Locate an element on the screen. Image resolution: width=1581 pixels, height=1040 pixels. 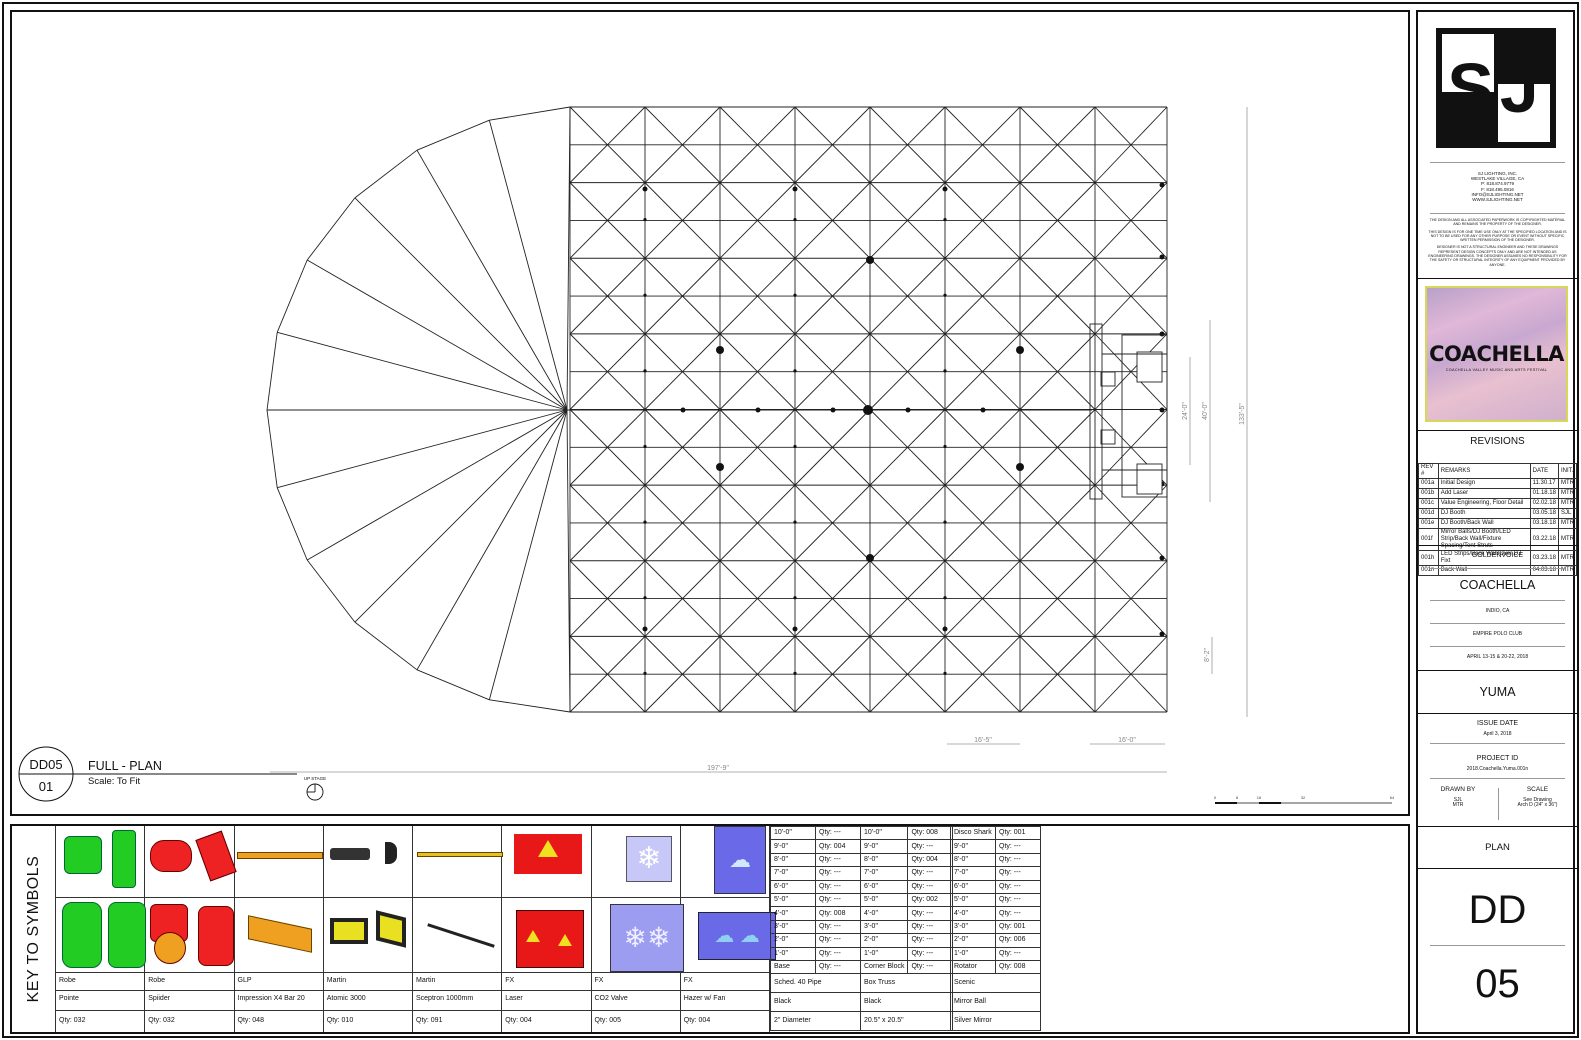
dim-overall-width: 197'-9" is located at coordinates (718, 768).